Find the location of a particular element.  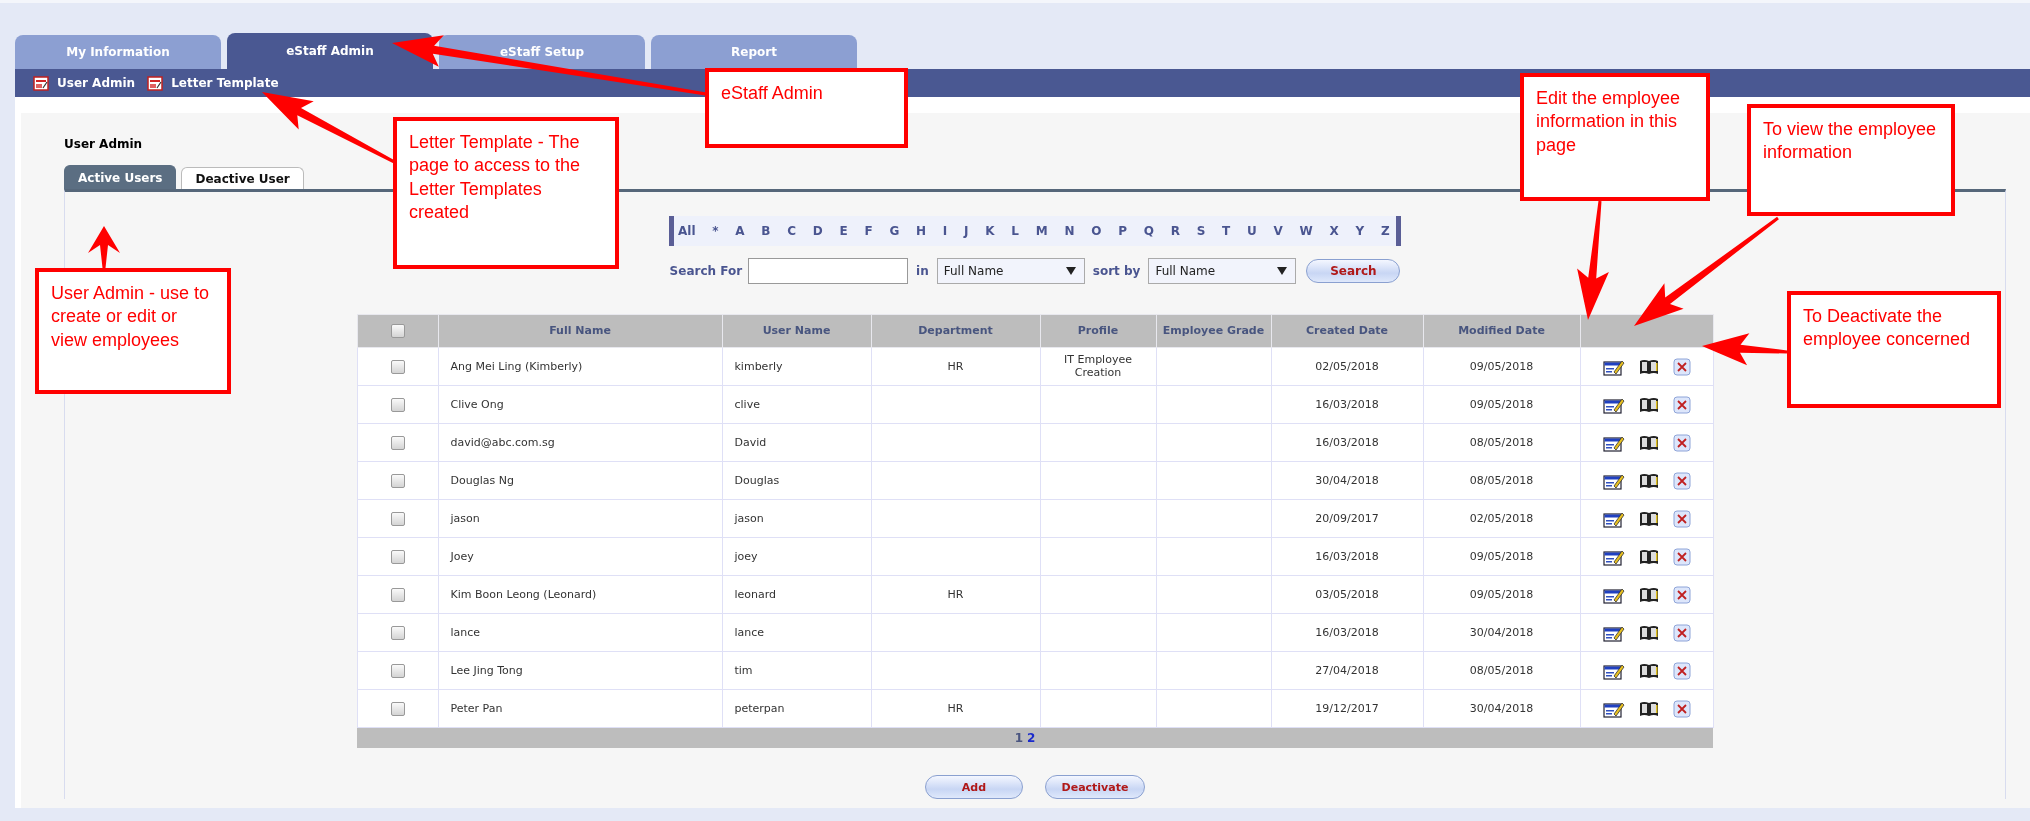

letter-link: L is located at coordinates (1015, 231).